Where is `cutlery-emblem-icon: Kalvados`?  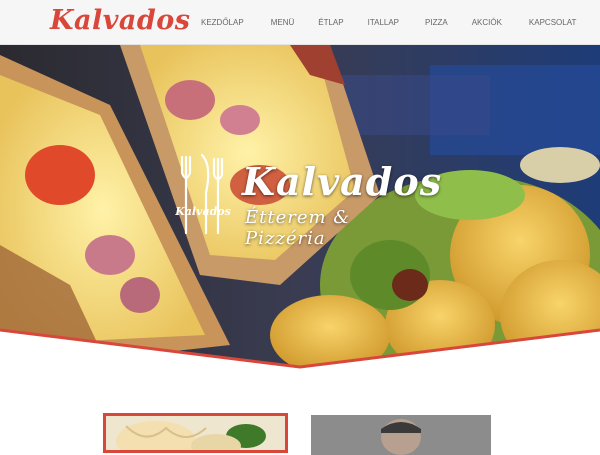
cutlery-emblem-icon: Kalvados is located at coordinates (202, 194).